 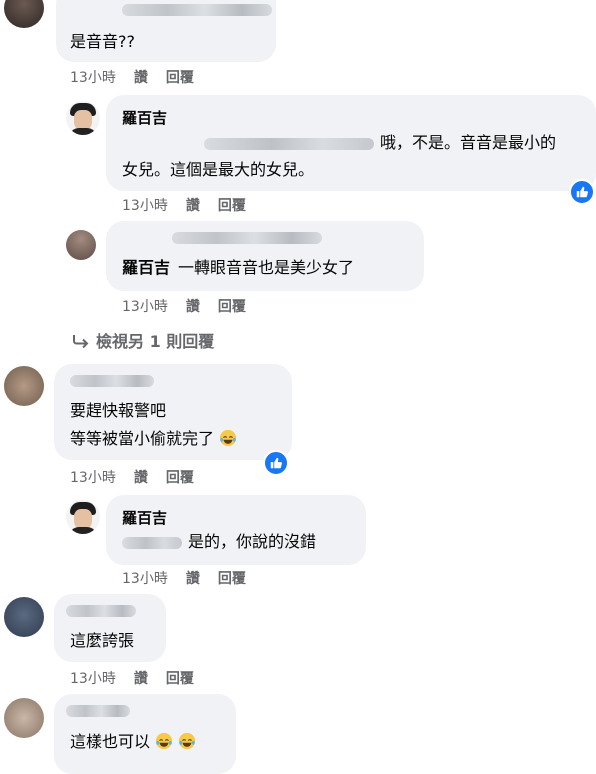 I want to click on comment-text: 是的，你說的沒錯, so click(x=219, y=542).